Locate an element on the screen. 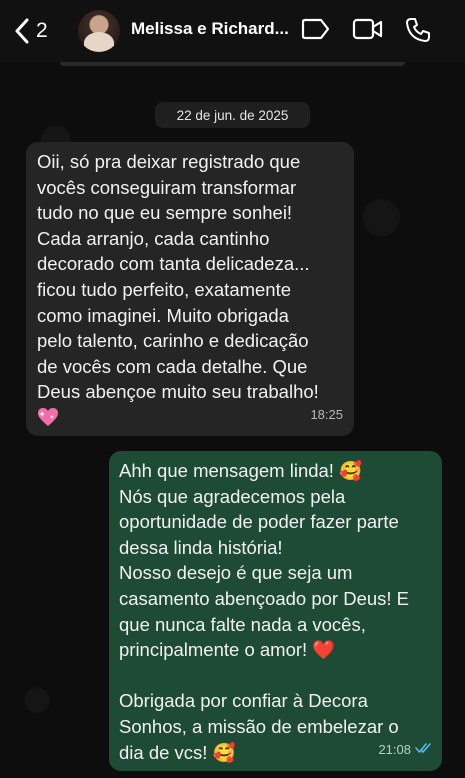  sparkling-heart-icon is located at coordinates (48, 417).